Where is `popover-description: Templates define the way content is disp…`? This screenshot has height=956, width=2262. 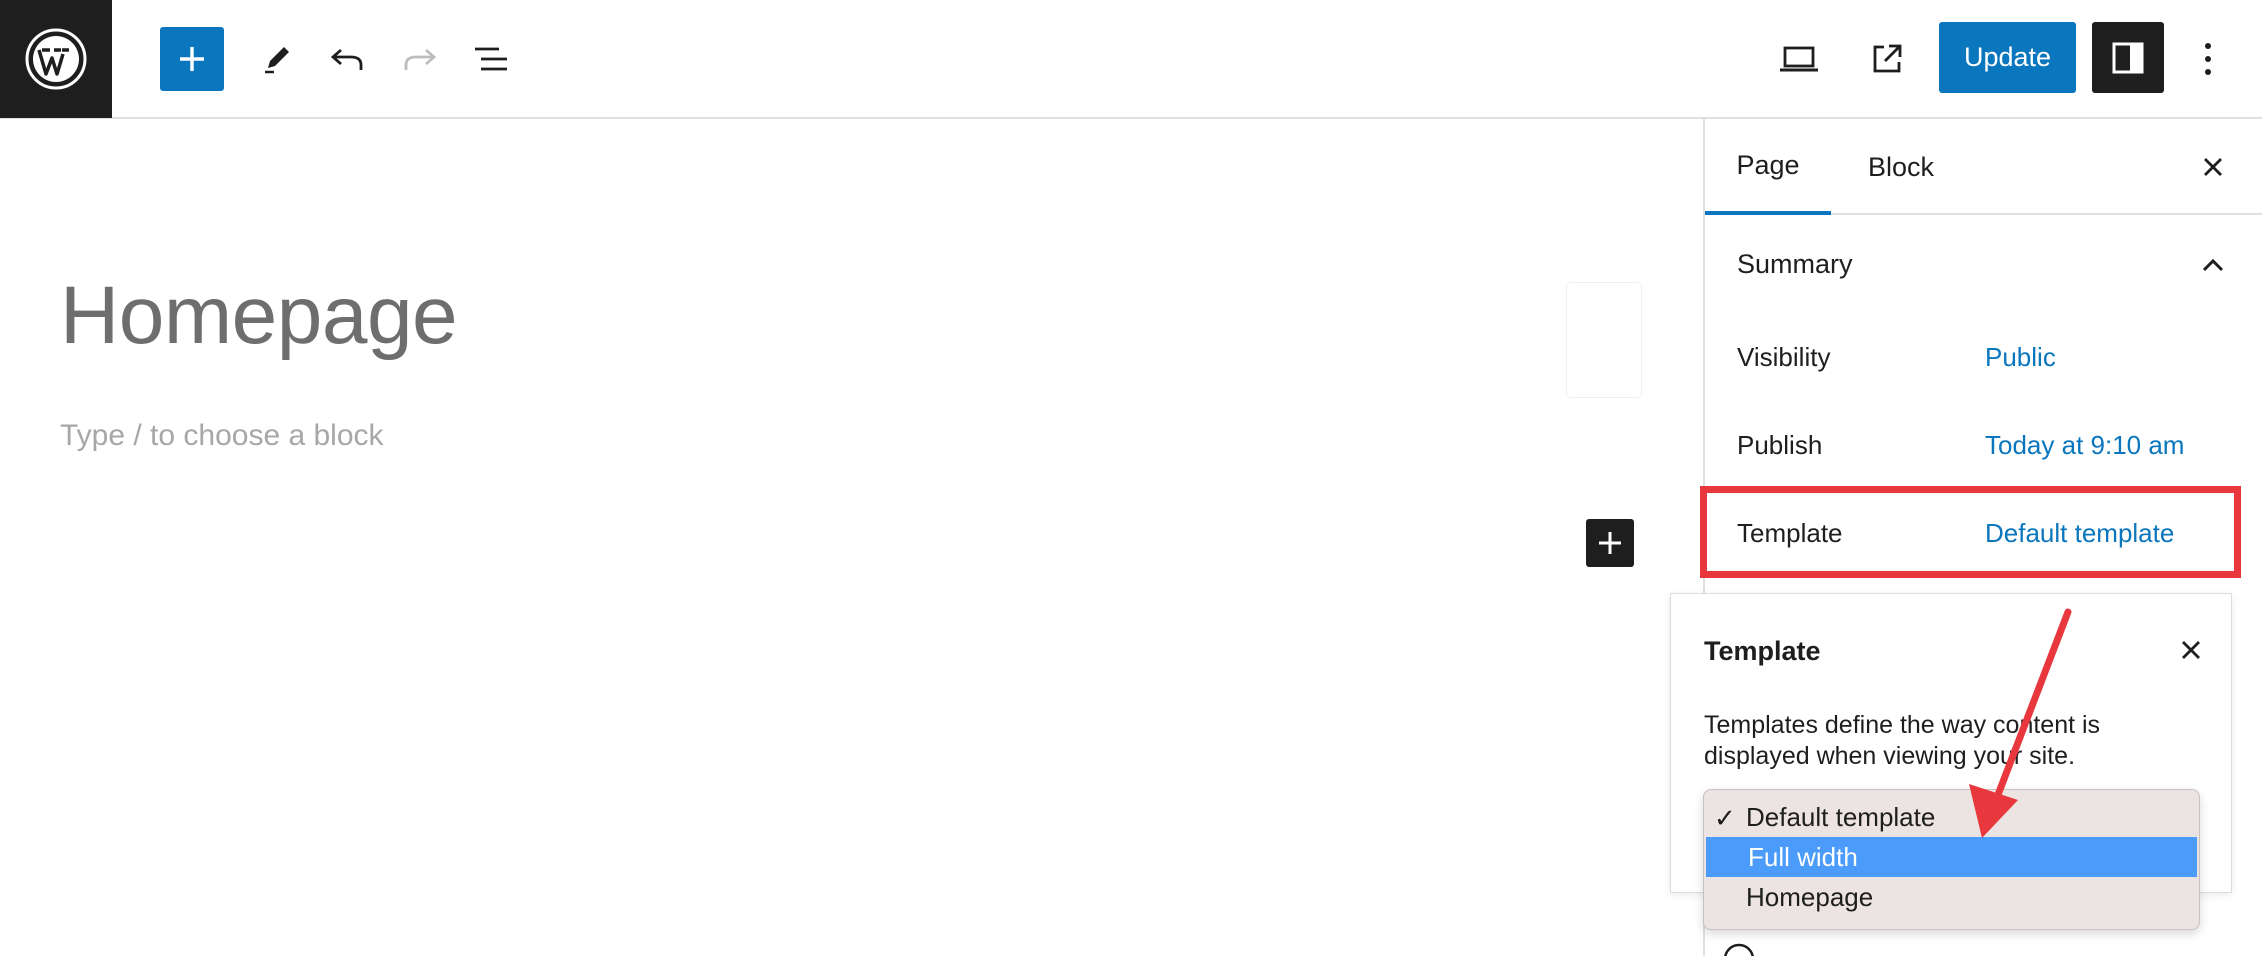
popover-description: Templates define the way content is disp… is located at coordinates (1902, 740).